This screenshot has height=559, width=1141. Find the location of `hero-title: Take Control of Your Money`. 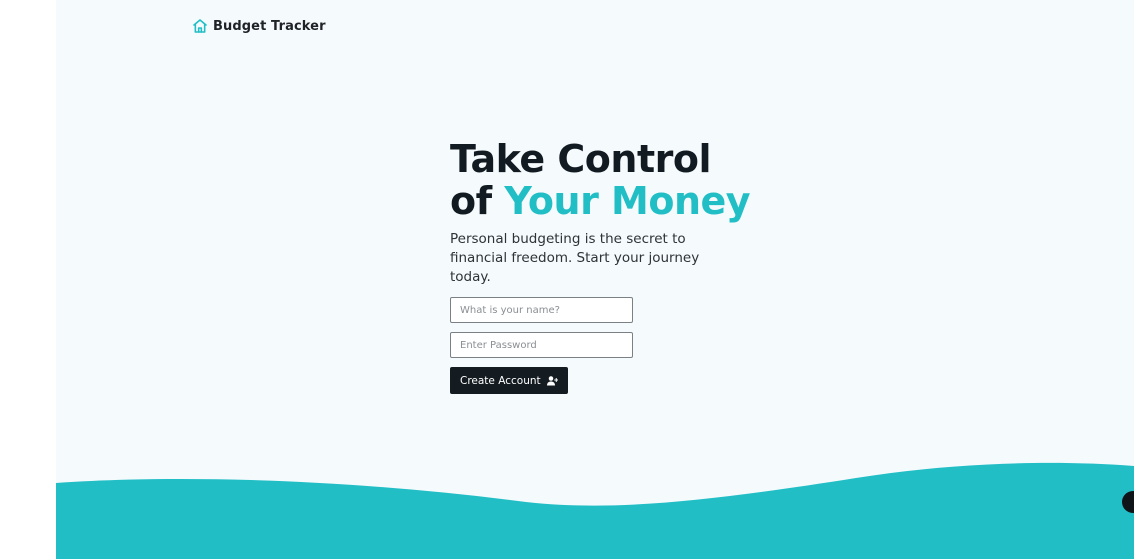

hero-title: Take Control of Your Money is located at coordinates (615, 180).